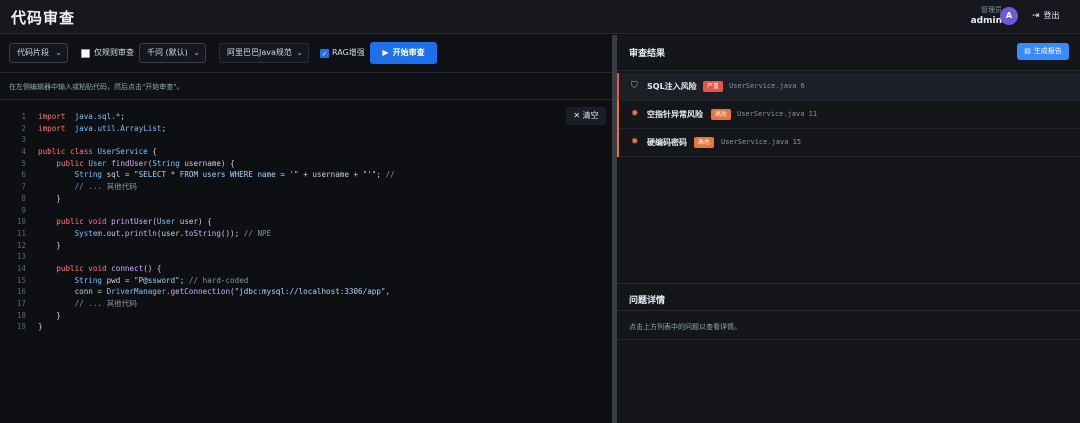  I want to click on line-number: 3, so click(23, 140).